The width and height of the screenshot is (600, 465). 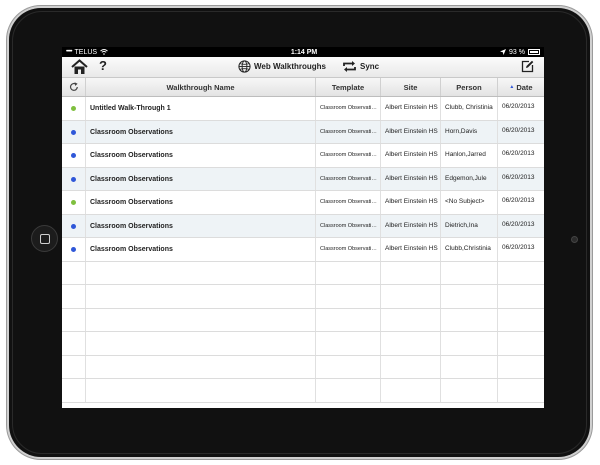 I want to click on sync-button: Sync, so click(x=360, y=66).